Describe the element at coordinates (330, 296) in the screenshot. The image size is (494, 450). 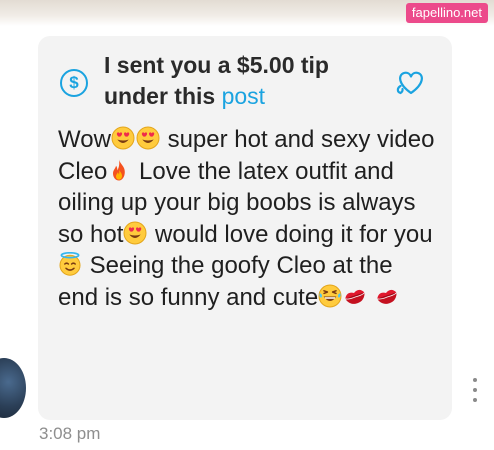
I see `laughing-emoji` at that location.